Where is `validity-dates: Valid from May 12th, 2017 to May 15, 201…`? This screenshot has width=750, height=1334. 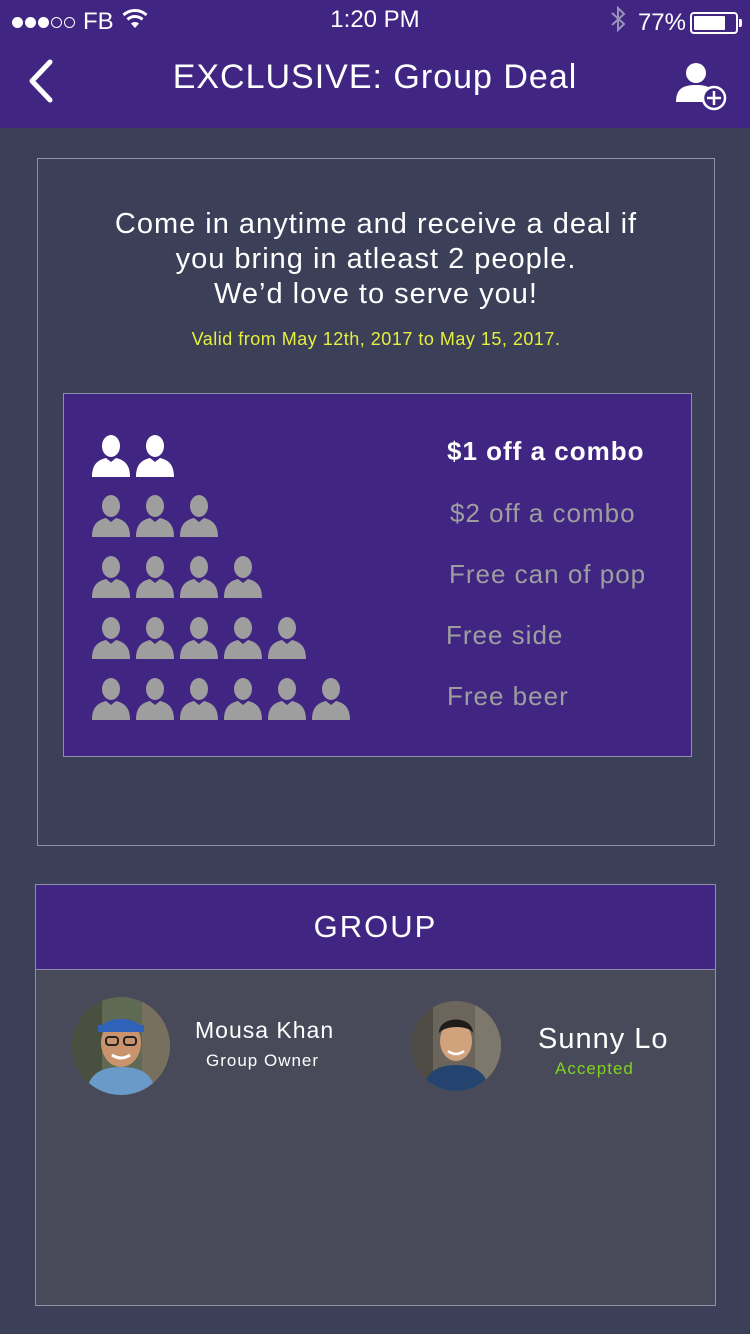
validity-dates: Valid from May 12th, 2017 to May 15, 201… is located at coordinates (376, 339).